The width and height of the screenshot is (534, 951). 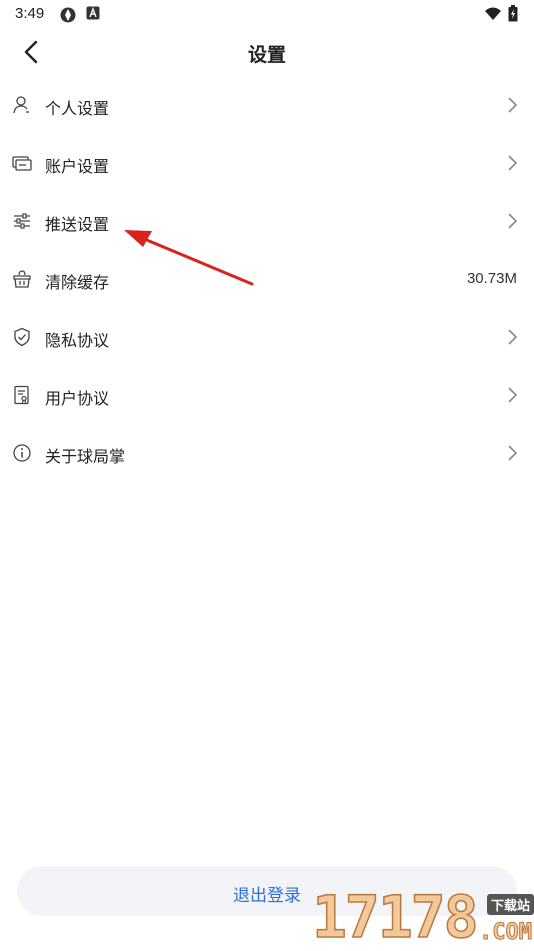 I want to click on header: 设置, so click(x=267, y=52).